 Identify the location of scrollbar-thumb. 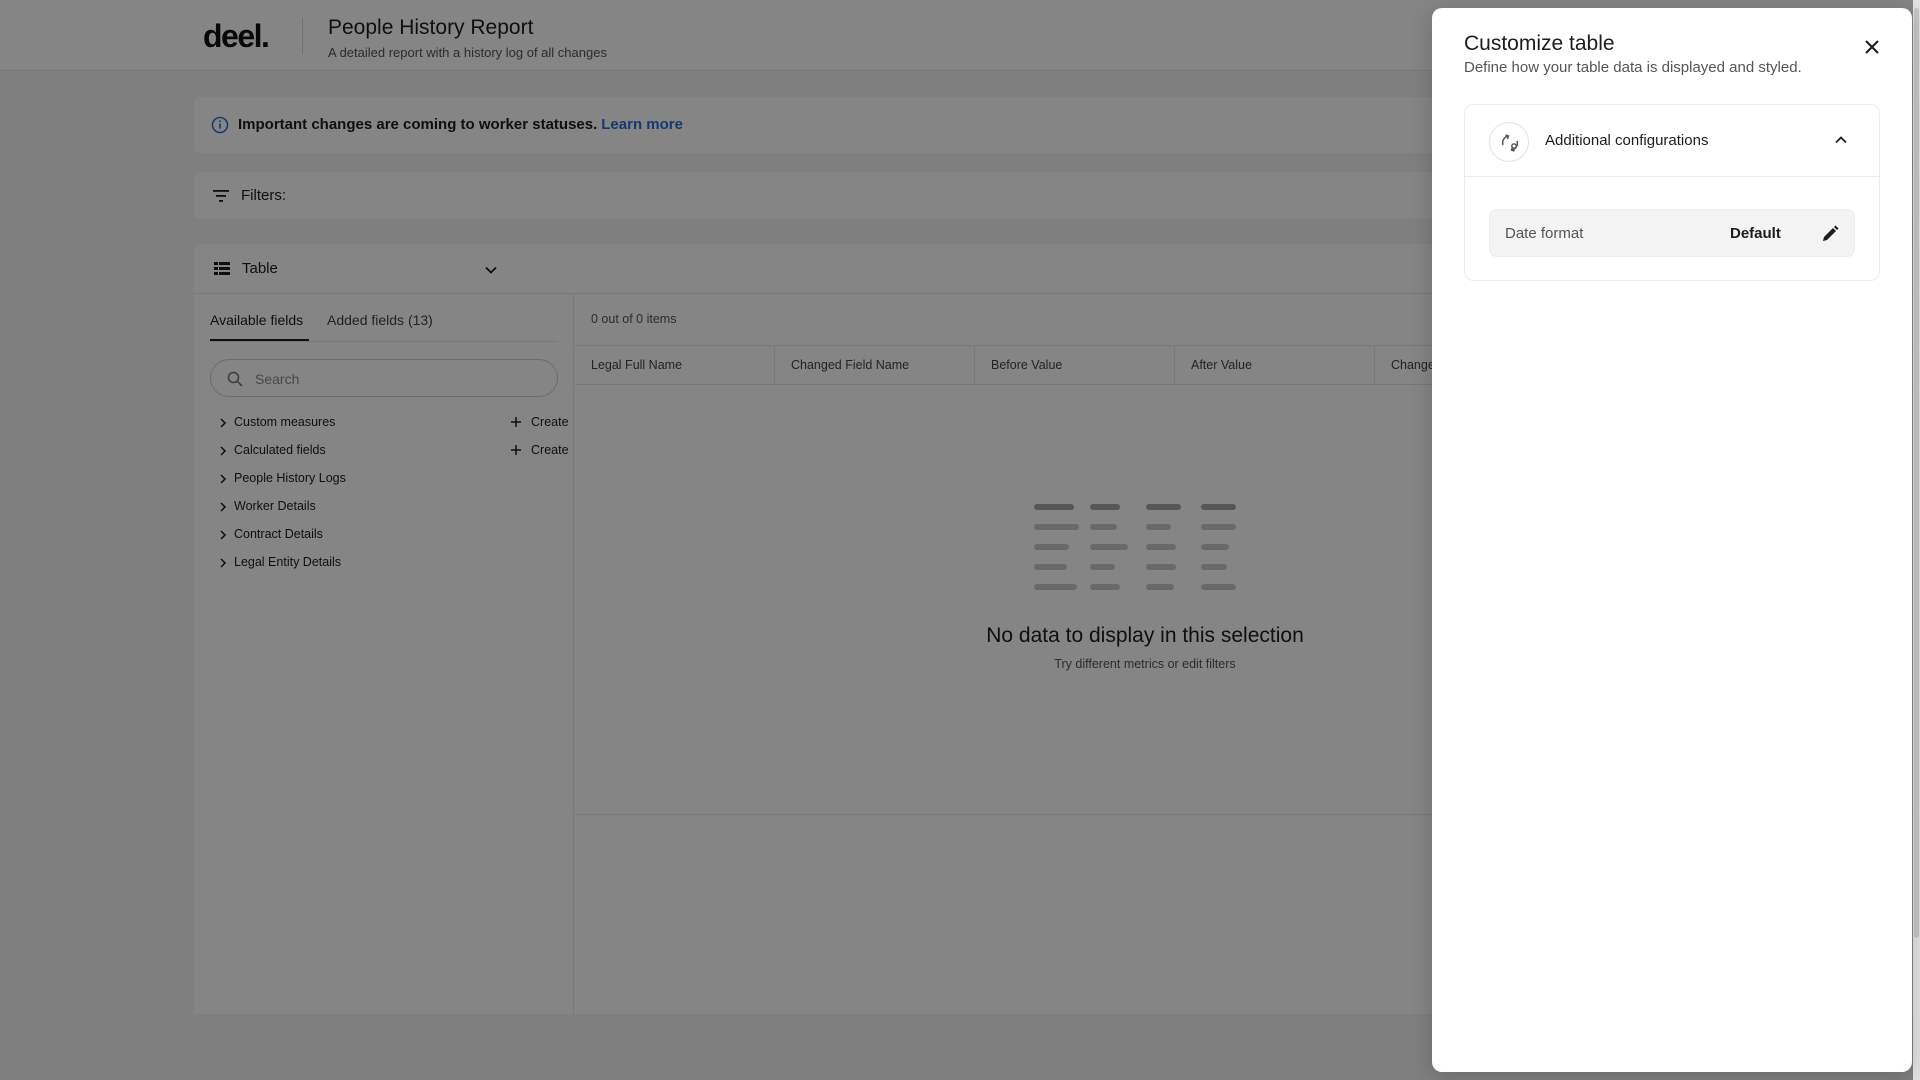
(1916, 473).